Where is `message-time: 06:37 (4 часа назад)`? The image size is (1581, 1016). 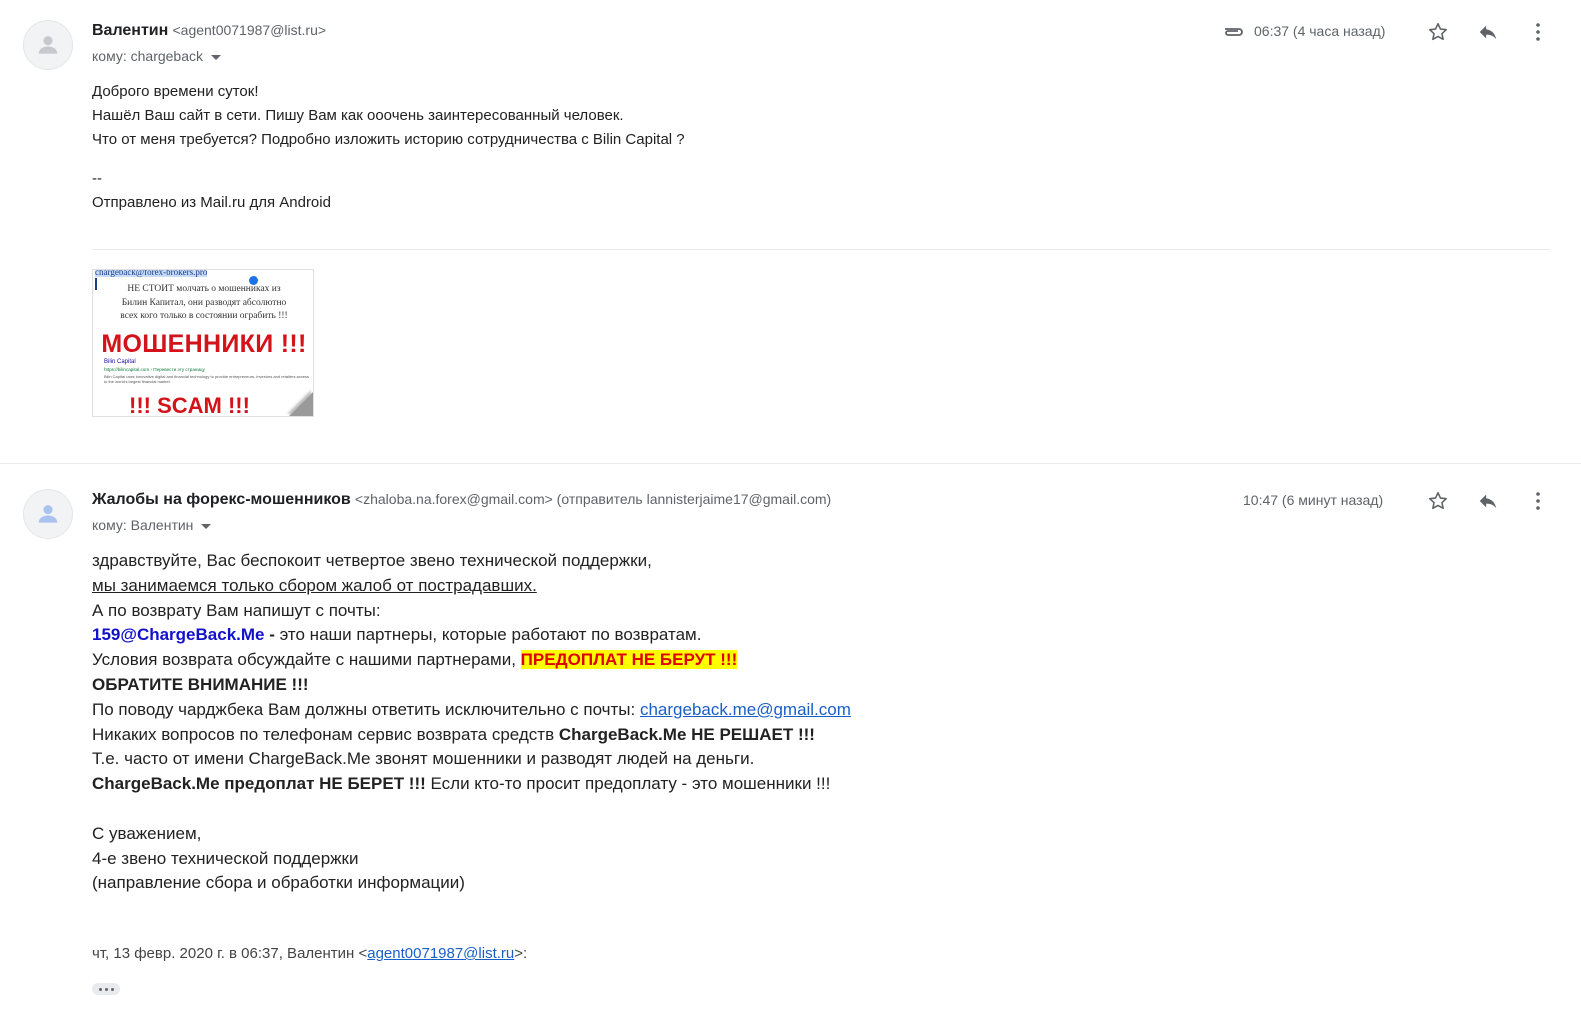 message-time: 06:37 (4 часа назад) is located at coordinates (1320, 31).